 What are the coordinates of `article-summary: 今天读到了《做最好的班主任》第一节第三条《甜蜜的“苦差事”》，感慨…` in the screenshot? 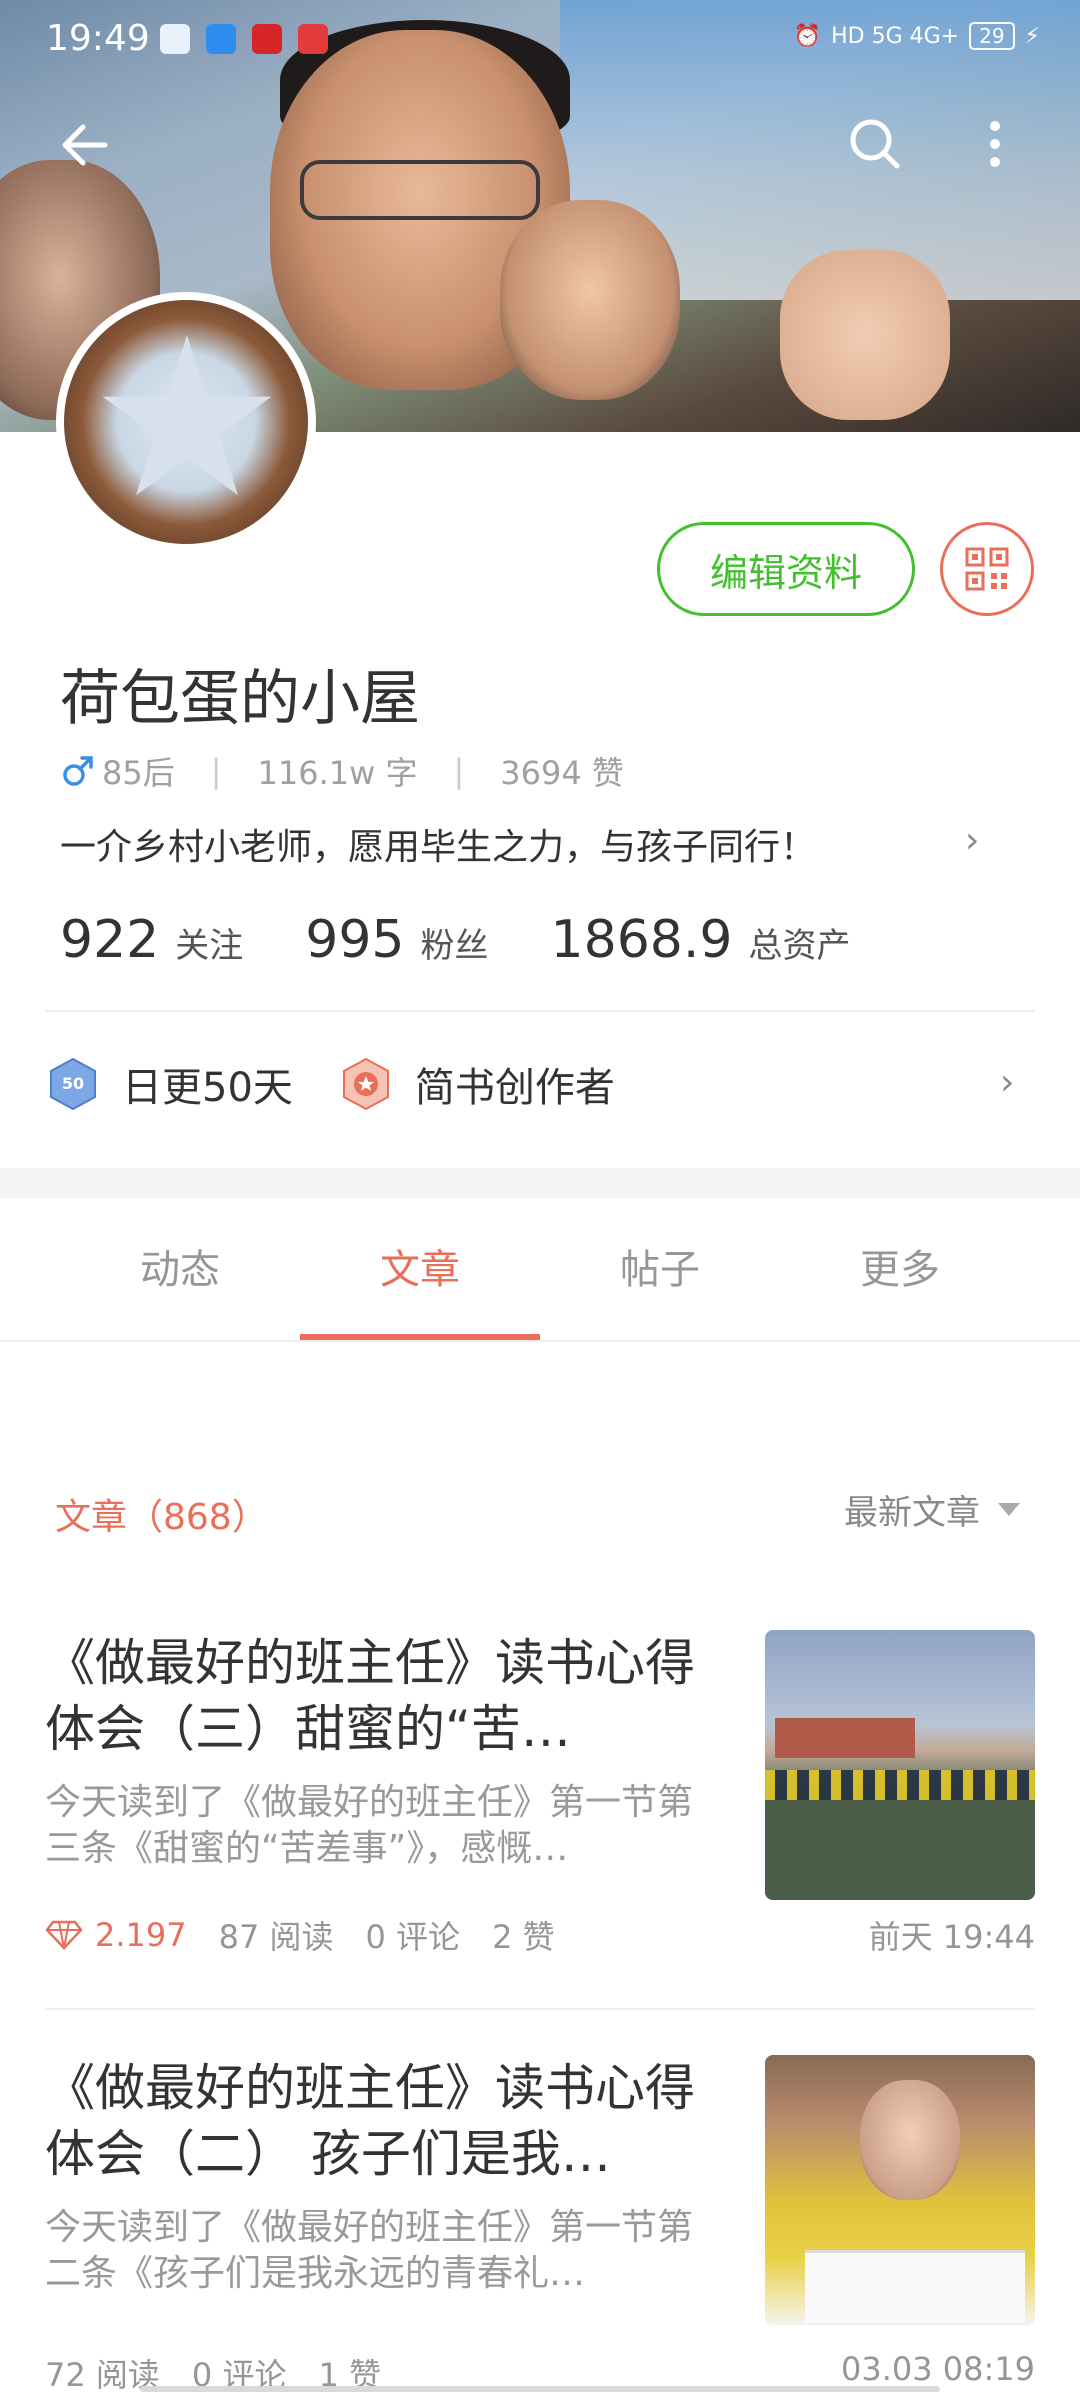 It's located at (369, 1825).